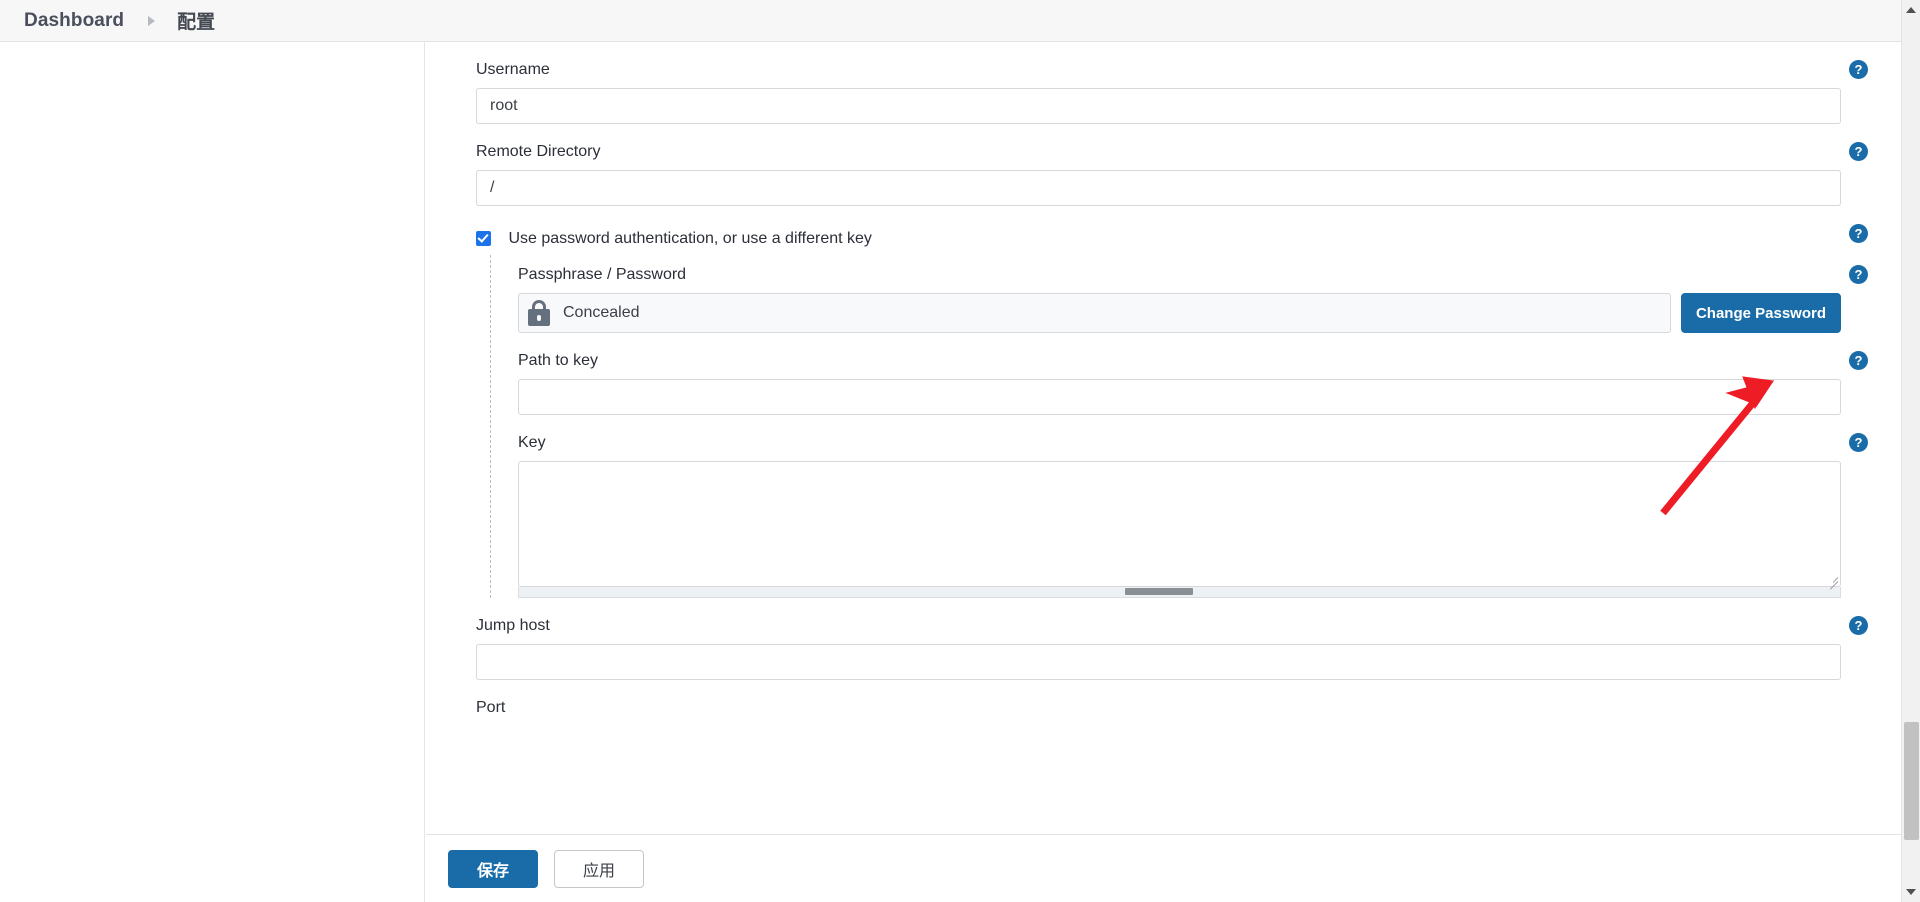  I want to click on username-input, so click(1158, 106).